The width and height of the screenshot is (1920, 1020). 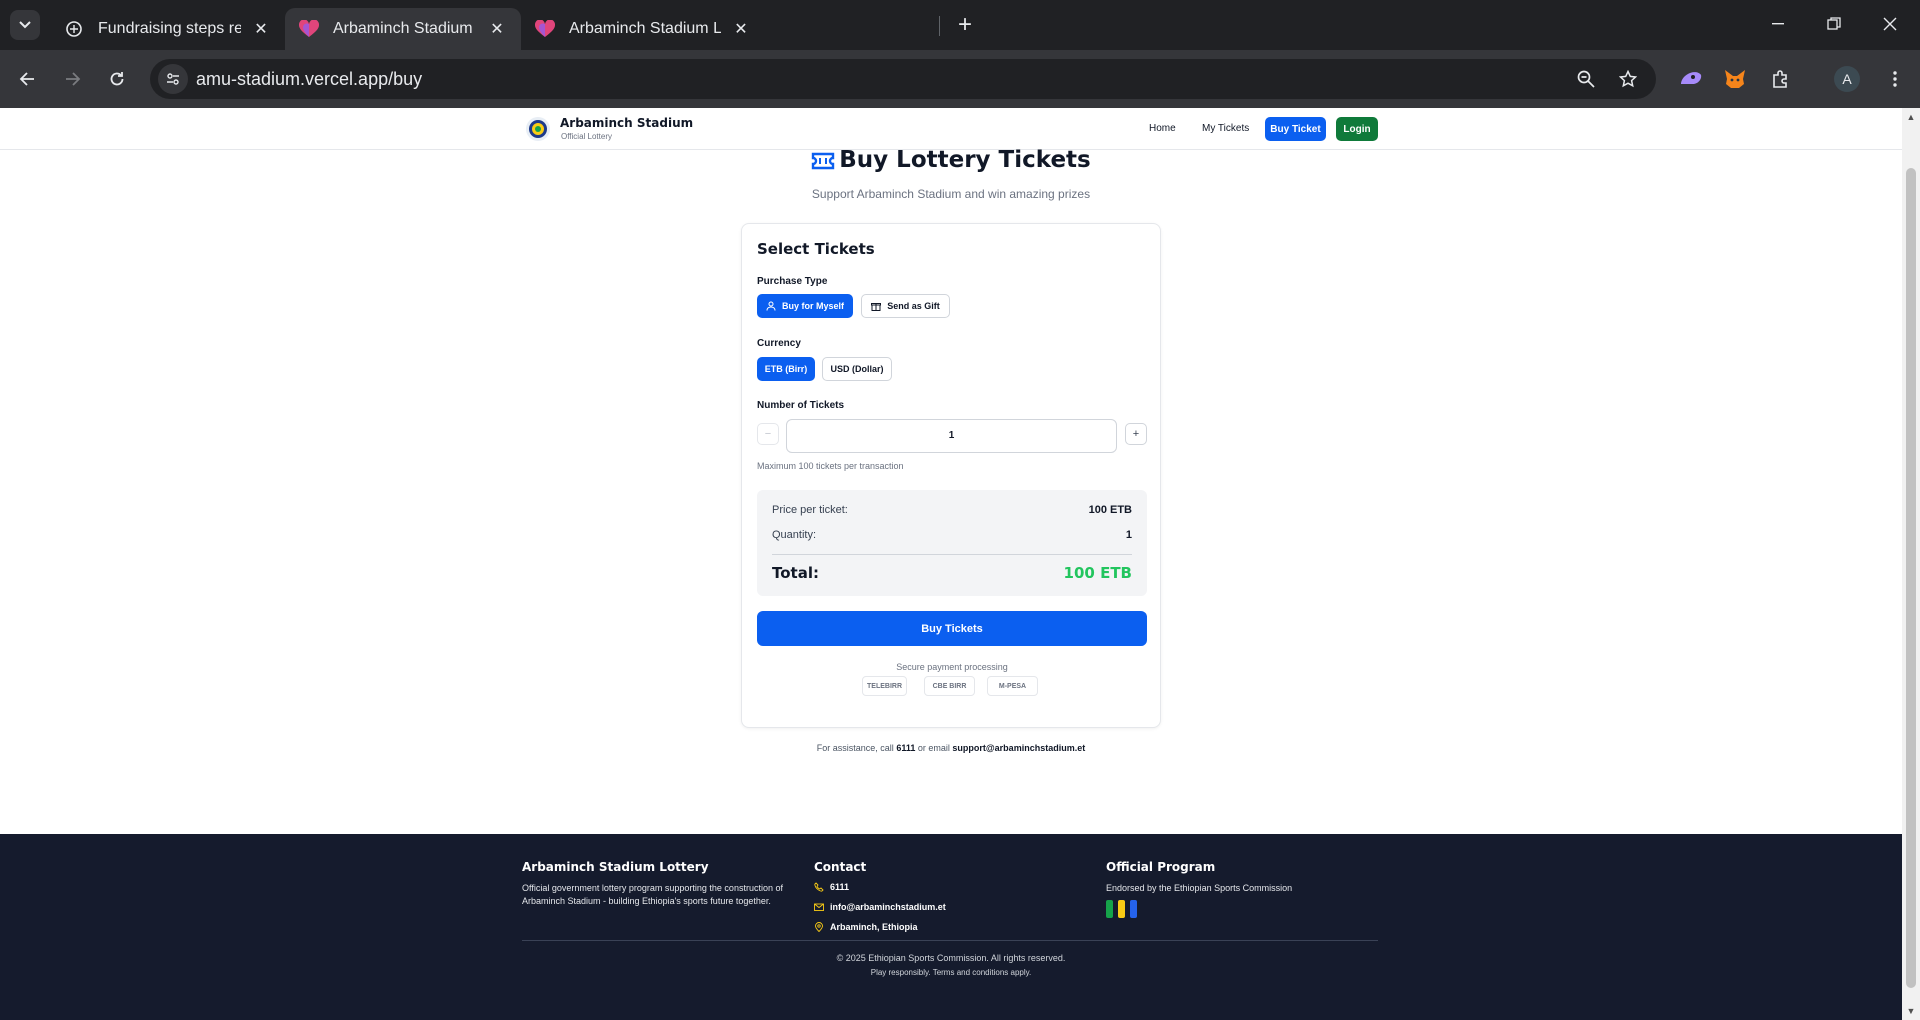 I want to click on payment-method-telebirr: TELEBIRR, so click(x=884, y=686).